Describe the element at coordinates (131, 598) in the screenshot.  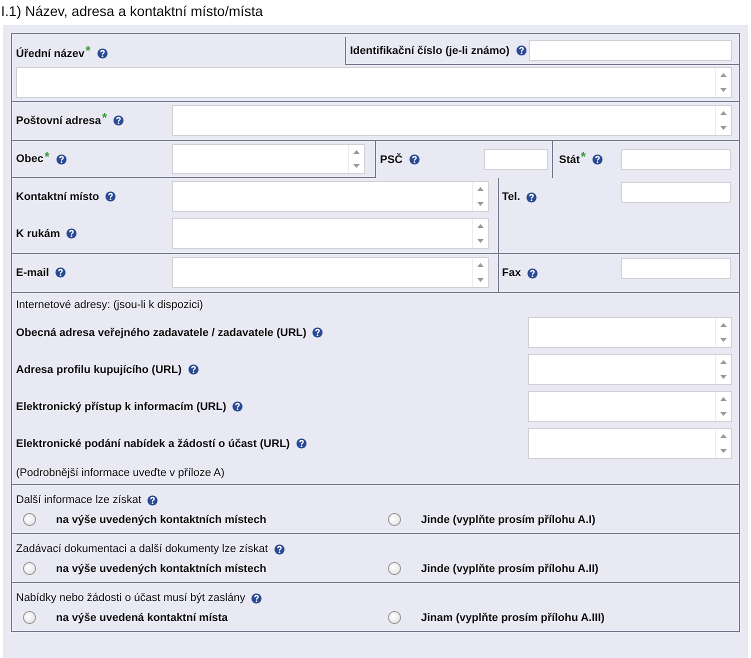
I see `question-text: Nabídky nebo žádosti o účast musí být zaslány` at that location.